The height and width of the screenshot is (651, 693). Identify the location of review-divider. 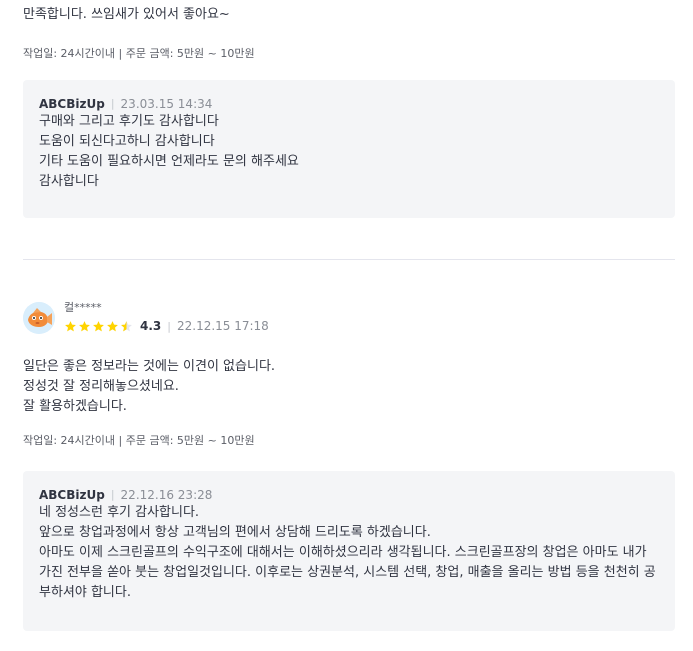
(349, 259).